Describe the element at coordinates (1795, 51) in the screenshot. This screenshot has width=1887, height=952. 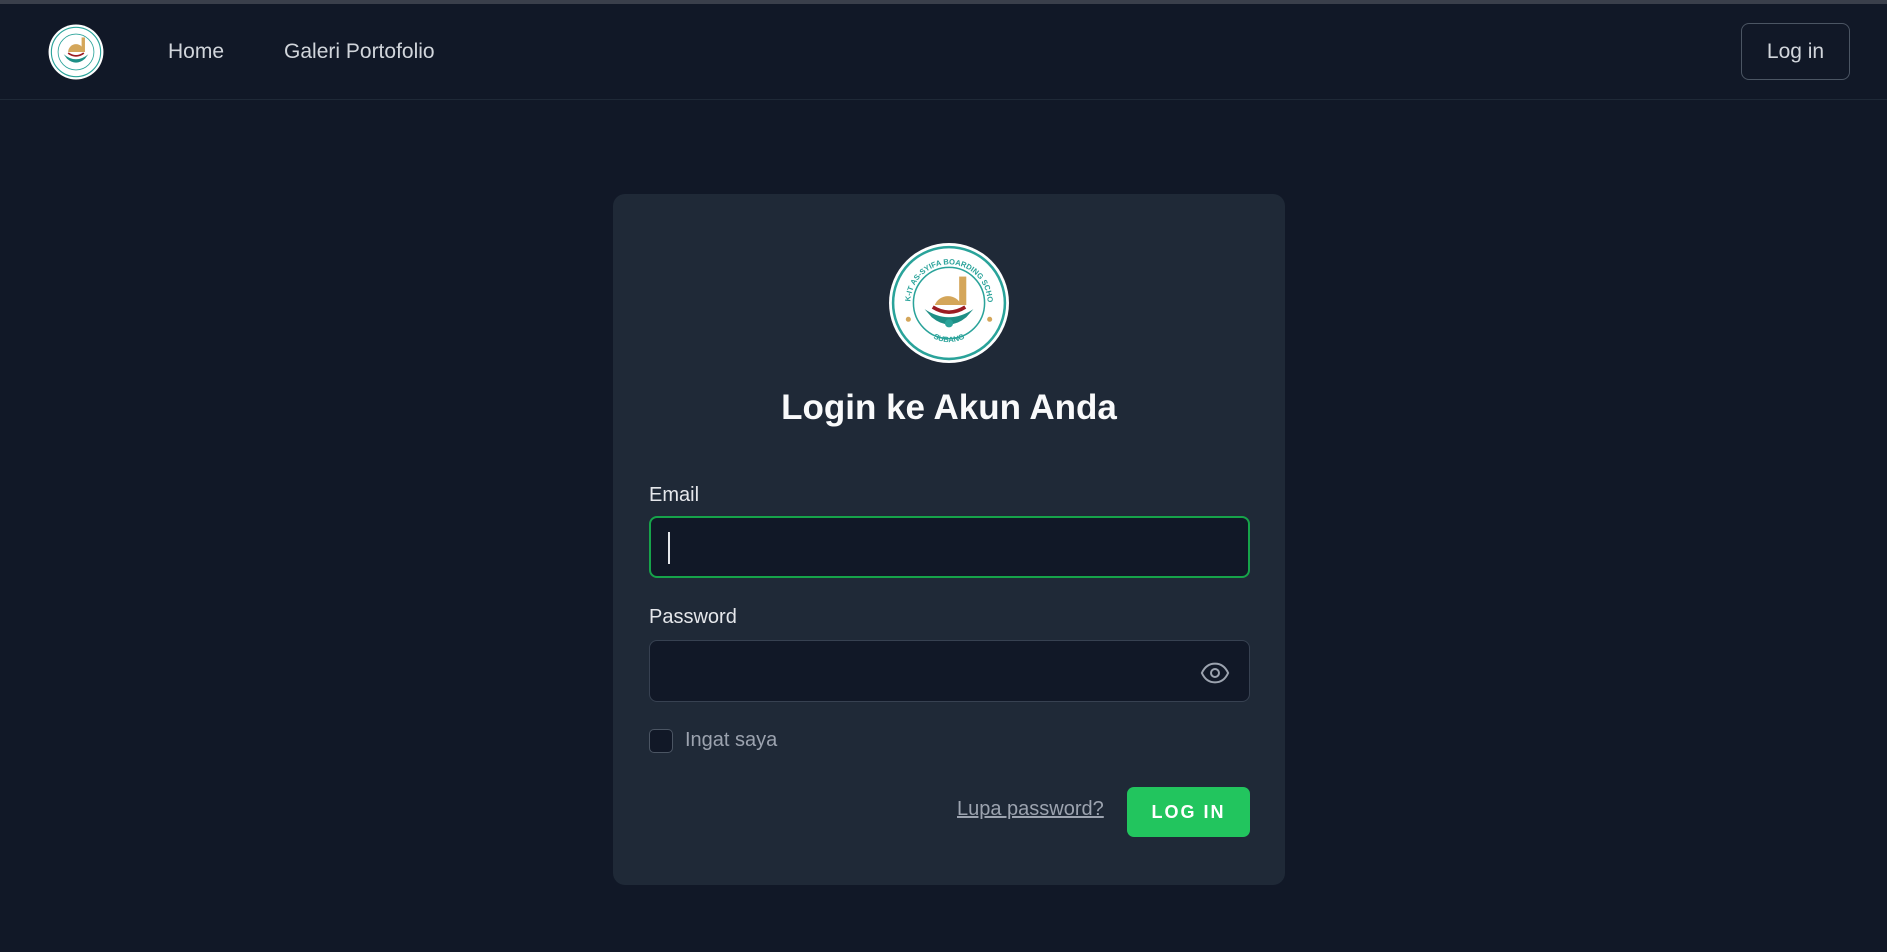
I see `nav-login-button: Log in` at that location.